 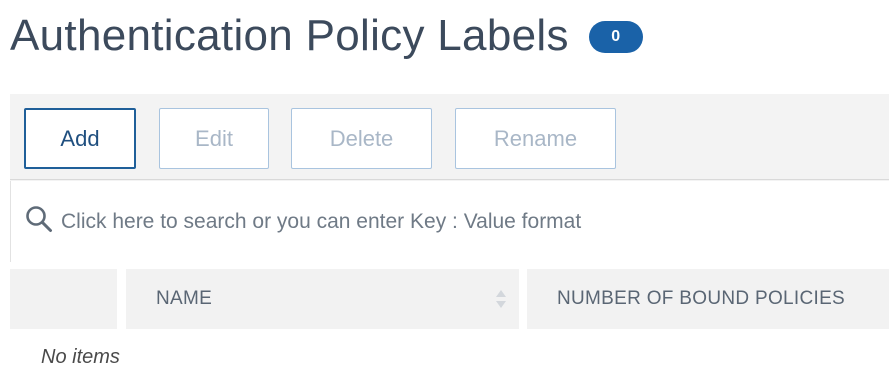 I want to click on add-button: Add, so click(x=80, y=138).